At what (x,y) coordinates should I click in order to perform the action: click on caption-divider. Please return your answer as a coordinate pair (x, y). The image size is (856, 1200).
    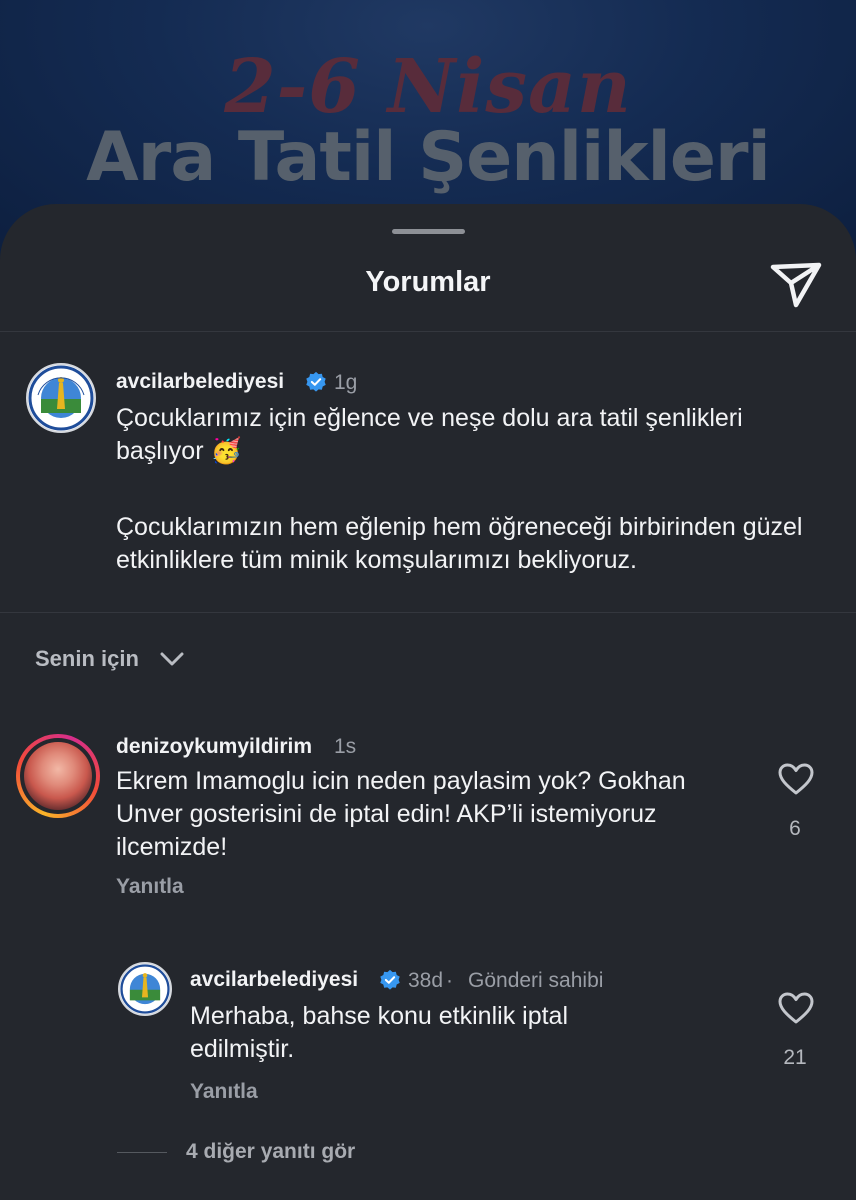
    Looking at the image, I should click on (428, 612).